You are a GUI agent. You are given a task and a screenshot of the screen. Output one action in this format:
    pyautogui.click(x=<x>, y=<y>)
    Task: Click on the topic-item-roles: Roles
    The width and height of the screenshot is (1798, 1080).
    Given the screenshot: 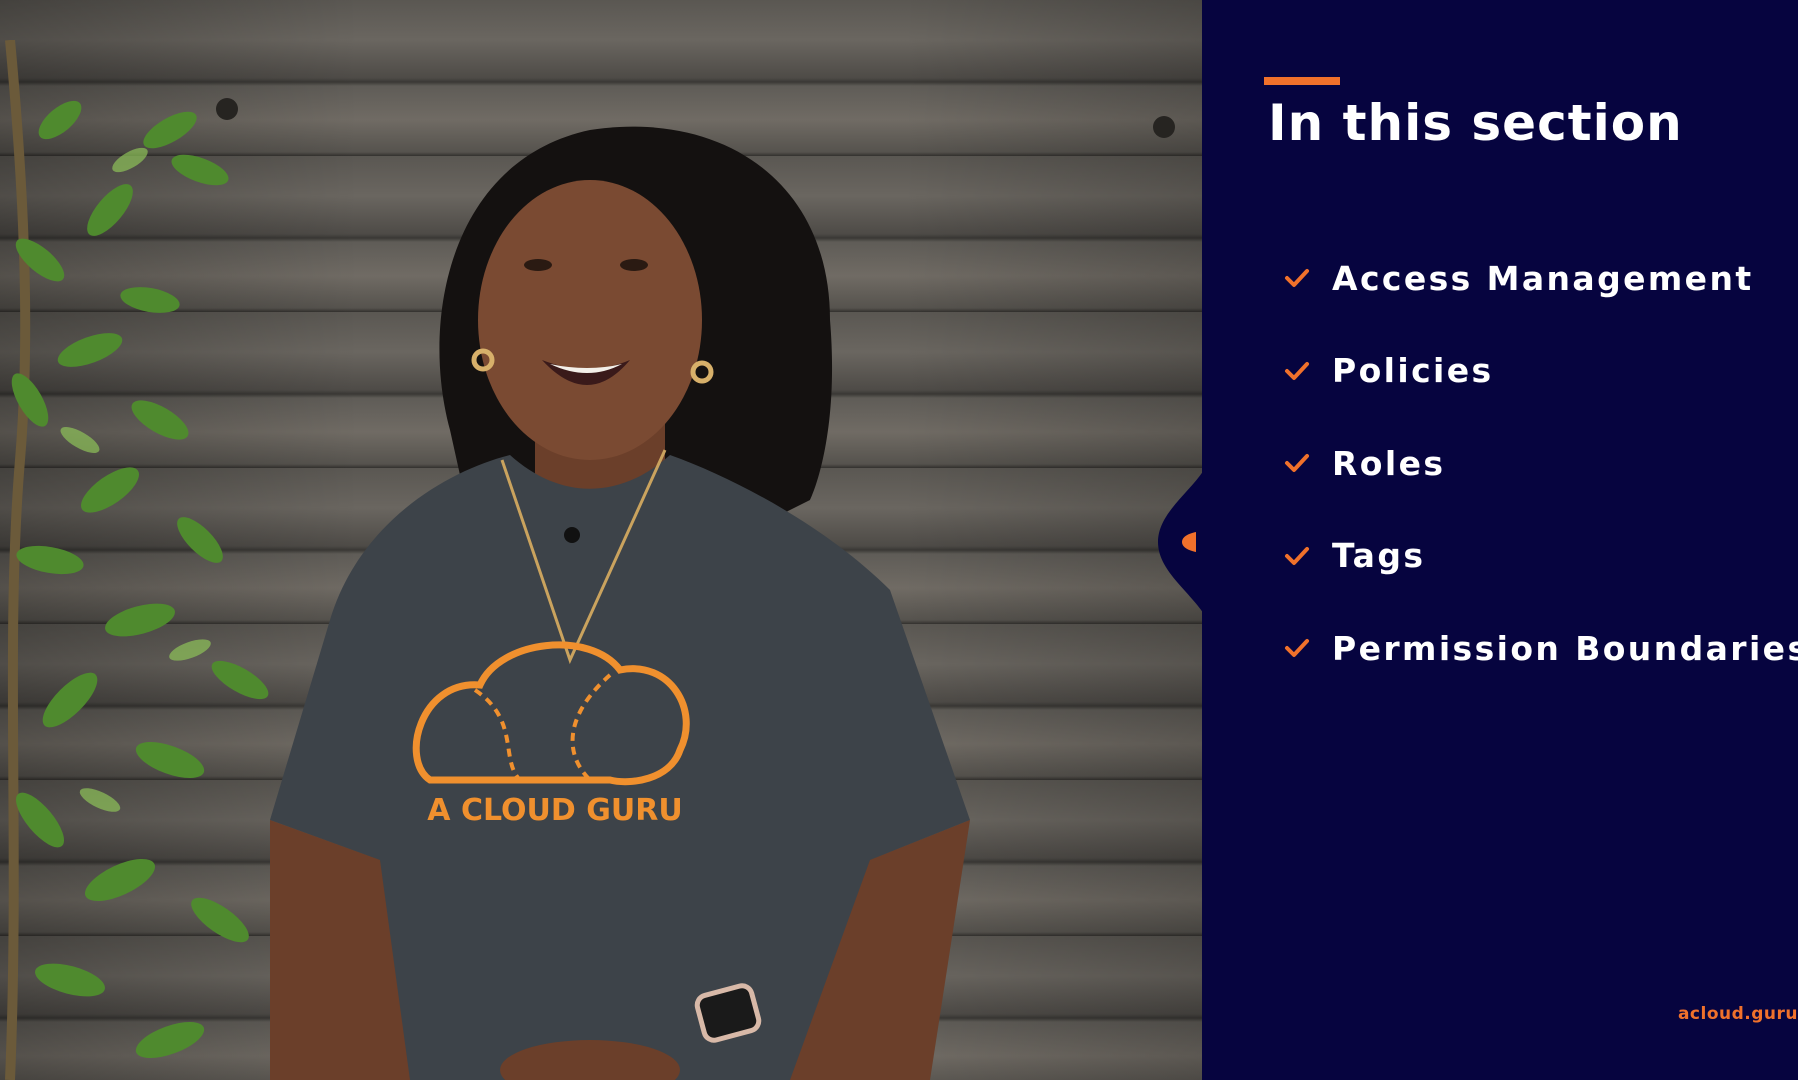 What is the action you would take?
    pyautogui.click(x=1541, y=463)
    